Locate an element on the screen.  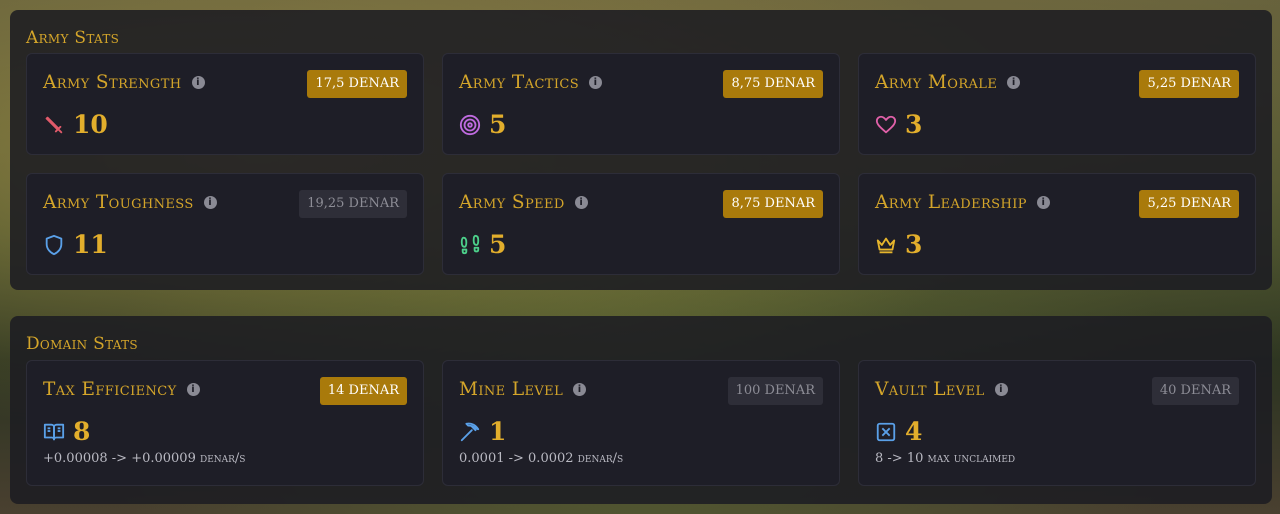
stat-value-row: 8 is located at coordinates (66, 431).